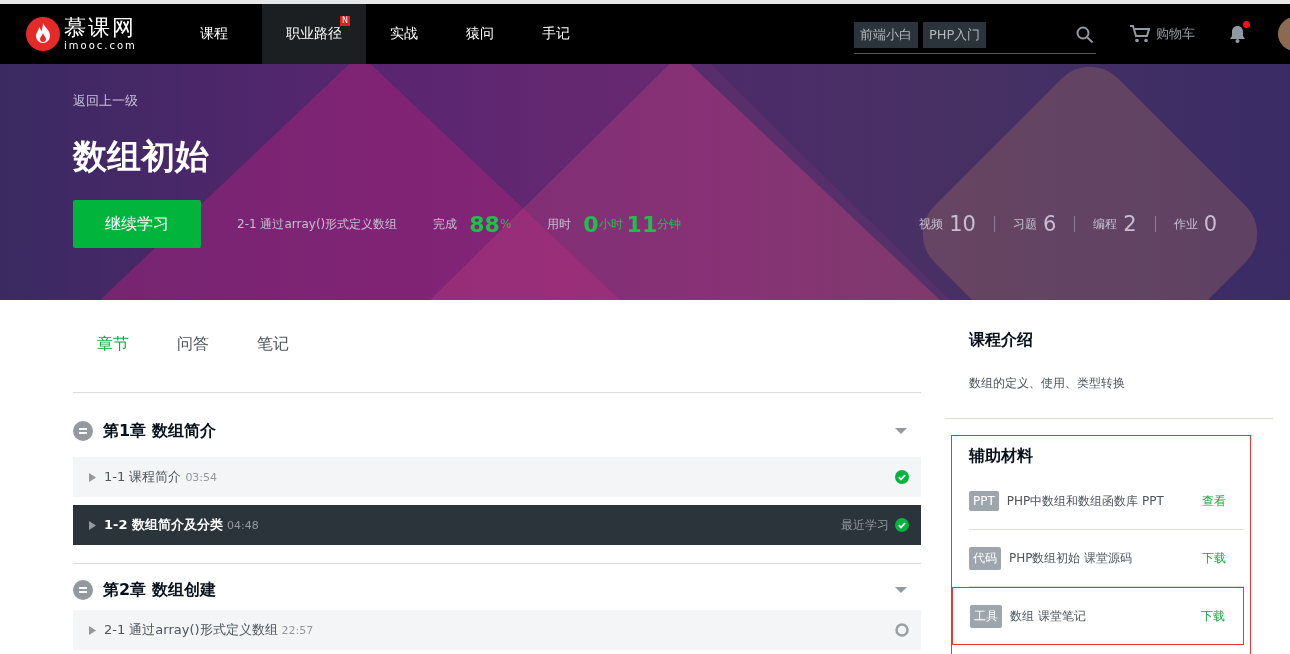 This screenshot has width=1290, height=654. What do you see at coordinates (43, 34) in the screenshot?
I see `flame-logo-icon` at bounding box center [43, 34].